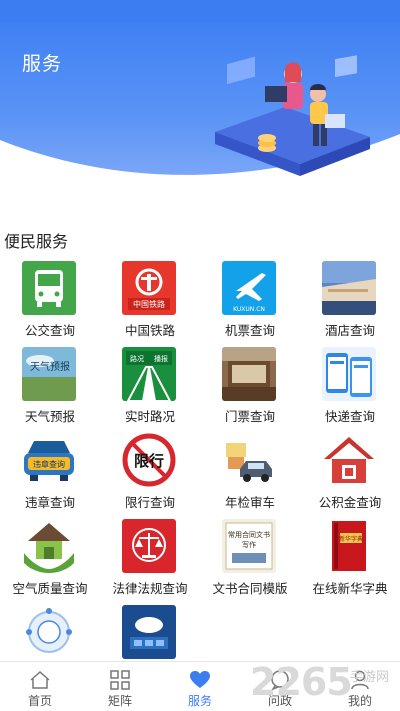 The width and height of the screenshot is (400, 711). Describe the element at coordinates (49, 546) in the screenshot. I see `air-quality-icon` at that location.